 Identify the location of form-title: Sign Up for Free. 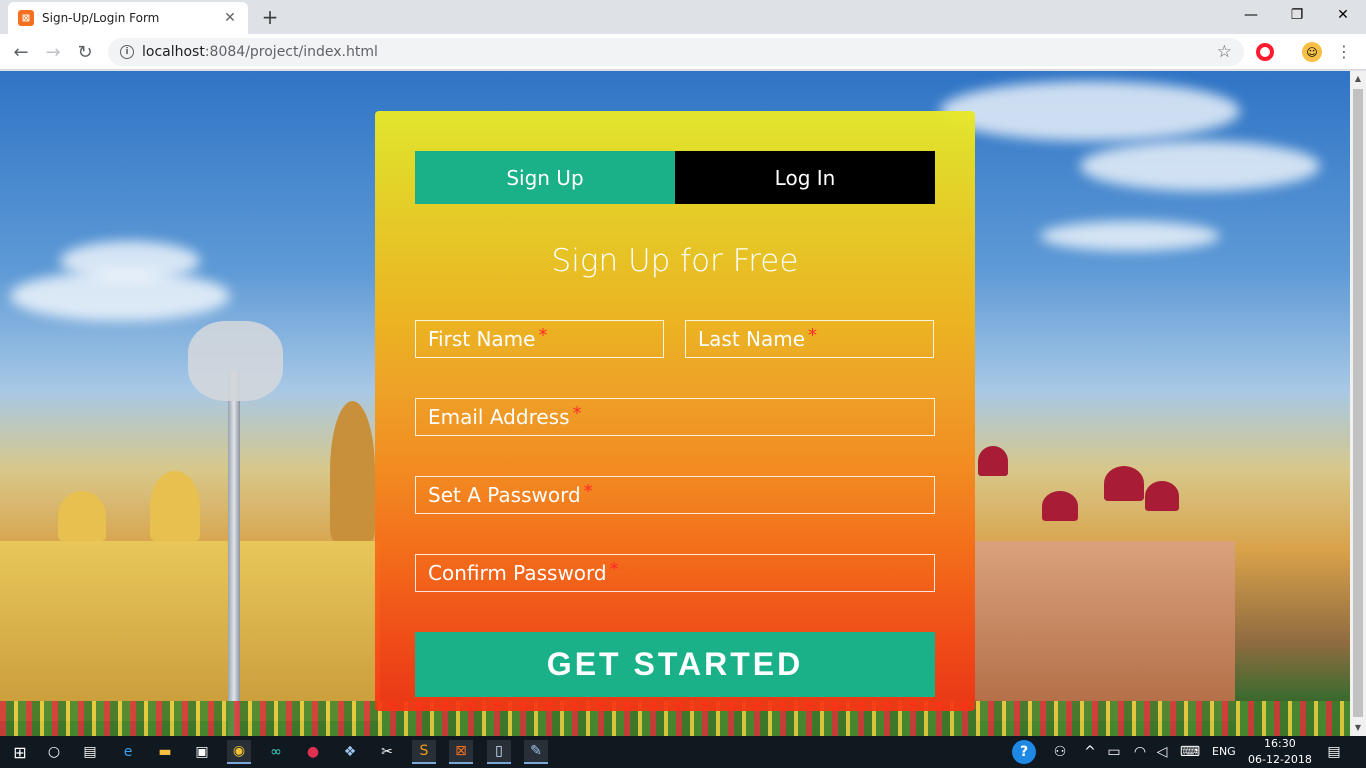
(675, 261).